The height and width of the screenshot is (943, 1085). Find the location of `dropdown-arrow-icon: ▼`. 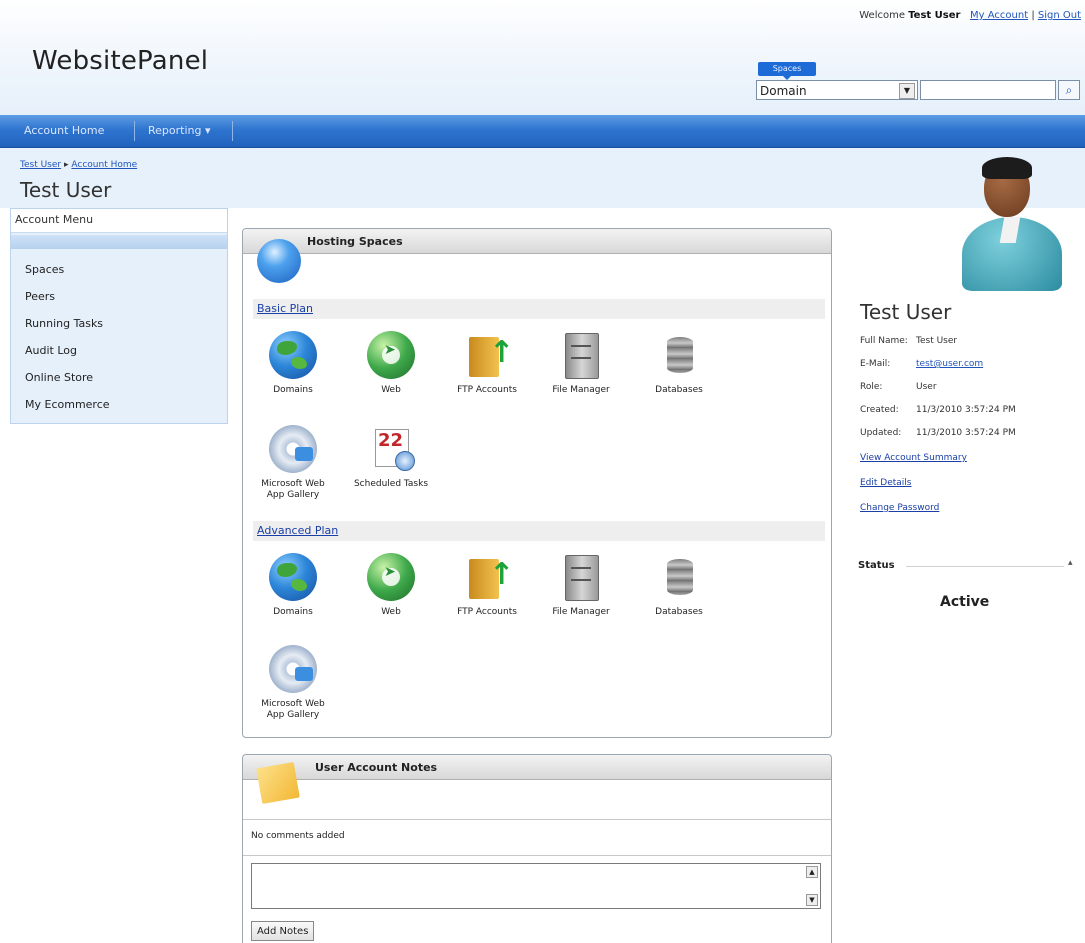

dropdown-arrow-icon: ▼ is located at coordinates (907, 91).